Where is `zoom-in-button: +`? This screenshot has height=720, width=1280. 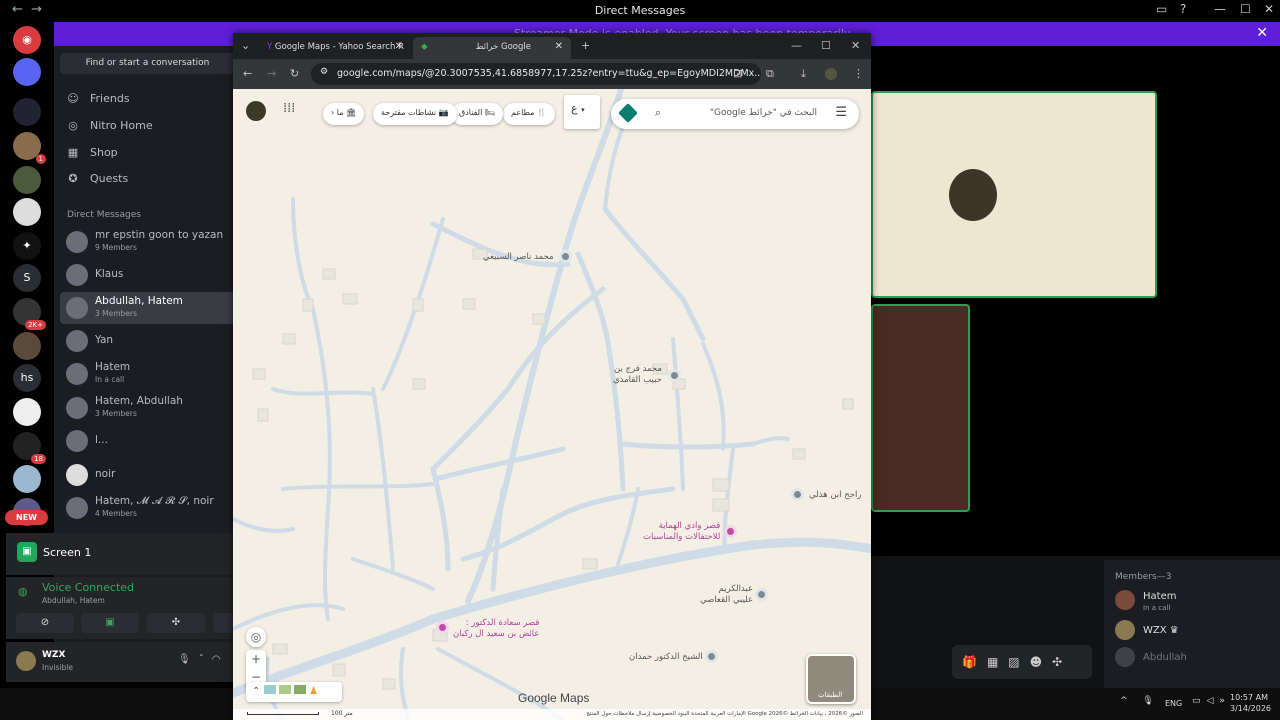
zoom-in-button: + is located at coordinates (256, 659).